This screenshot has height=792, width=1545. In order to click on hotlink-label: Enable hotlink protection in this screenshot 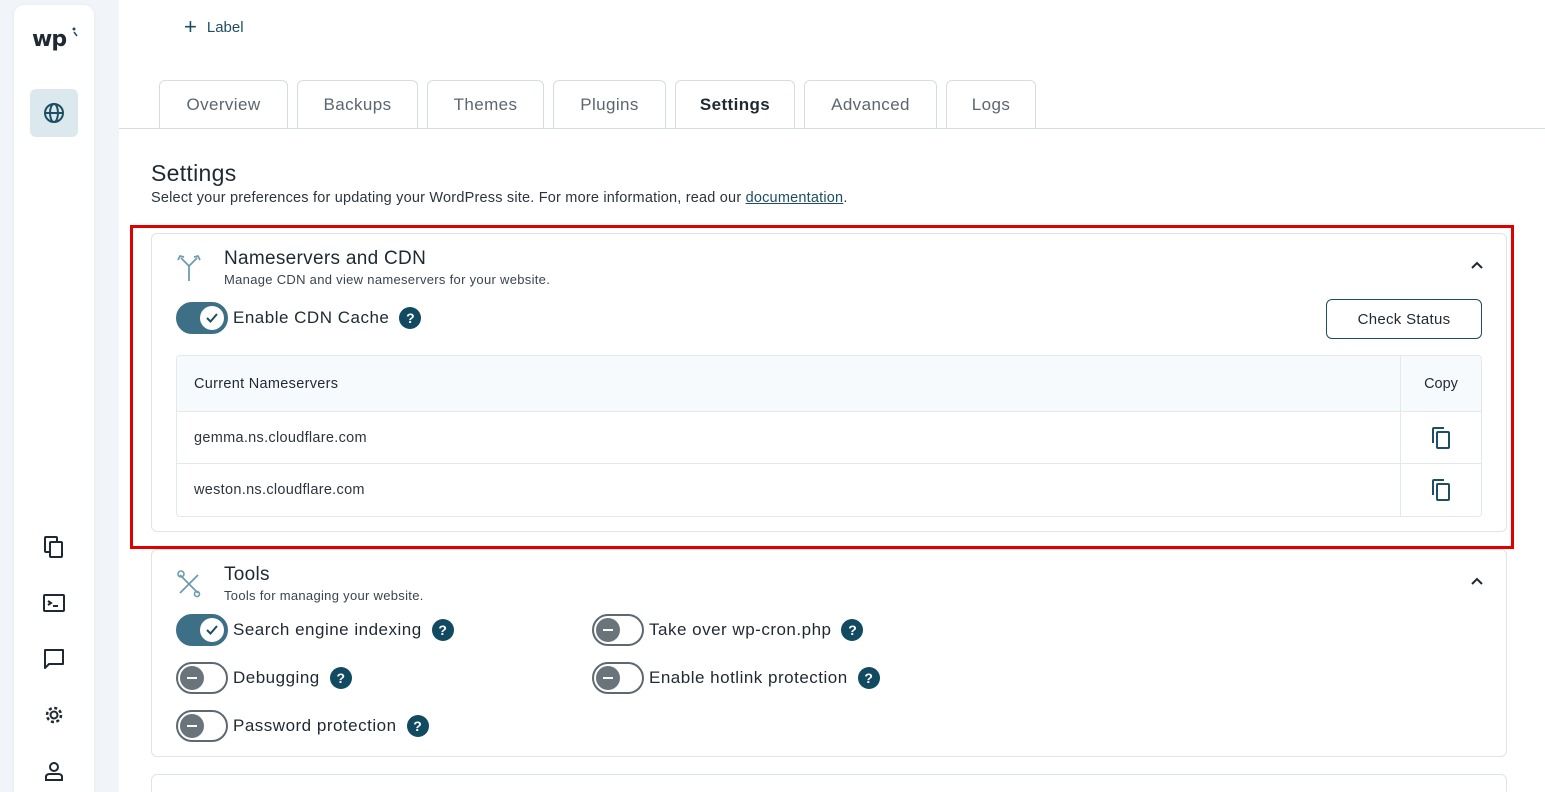, I will do `click(748, 677)`.